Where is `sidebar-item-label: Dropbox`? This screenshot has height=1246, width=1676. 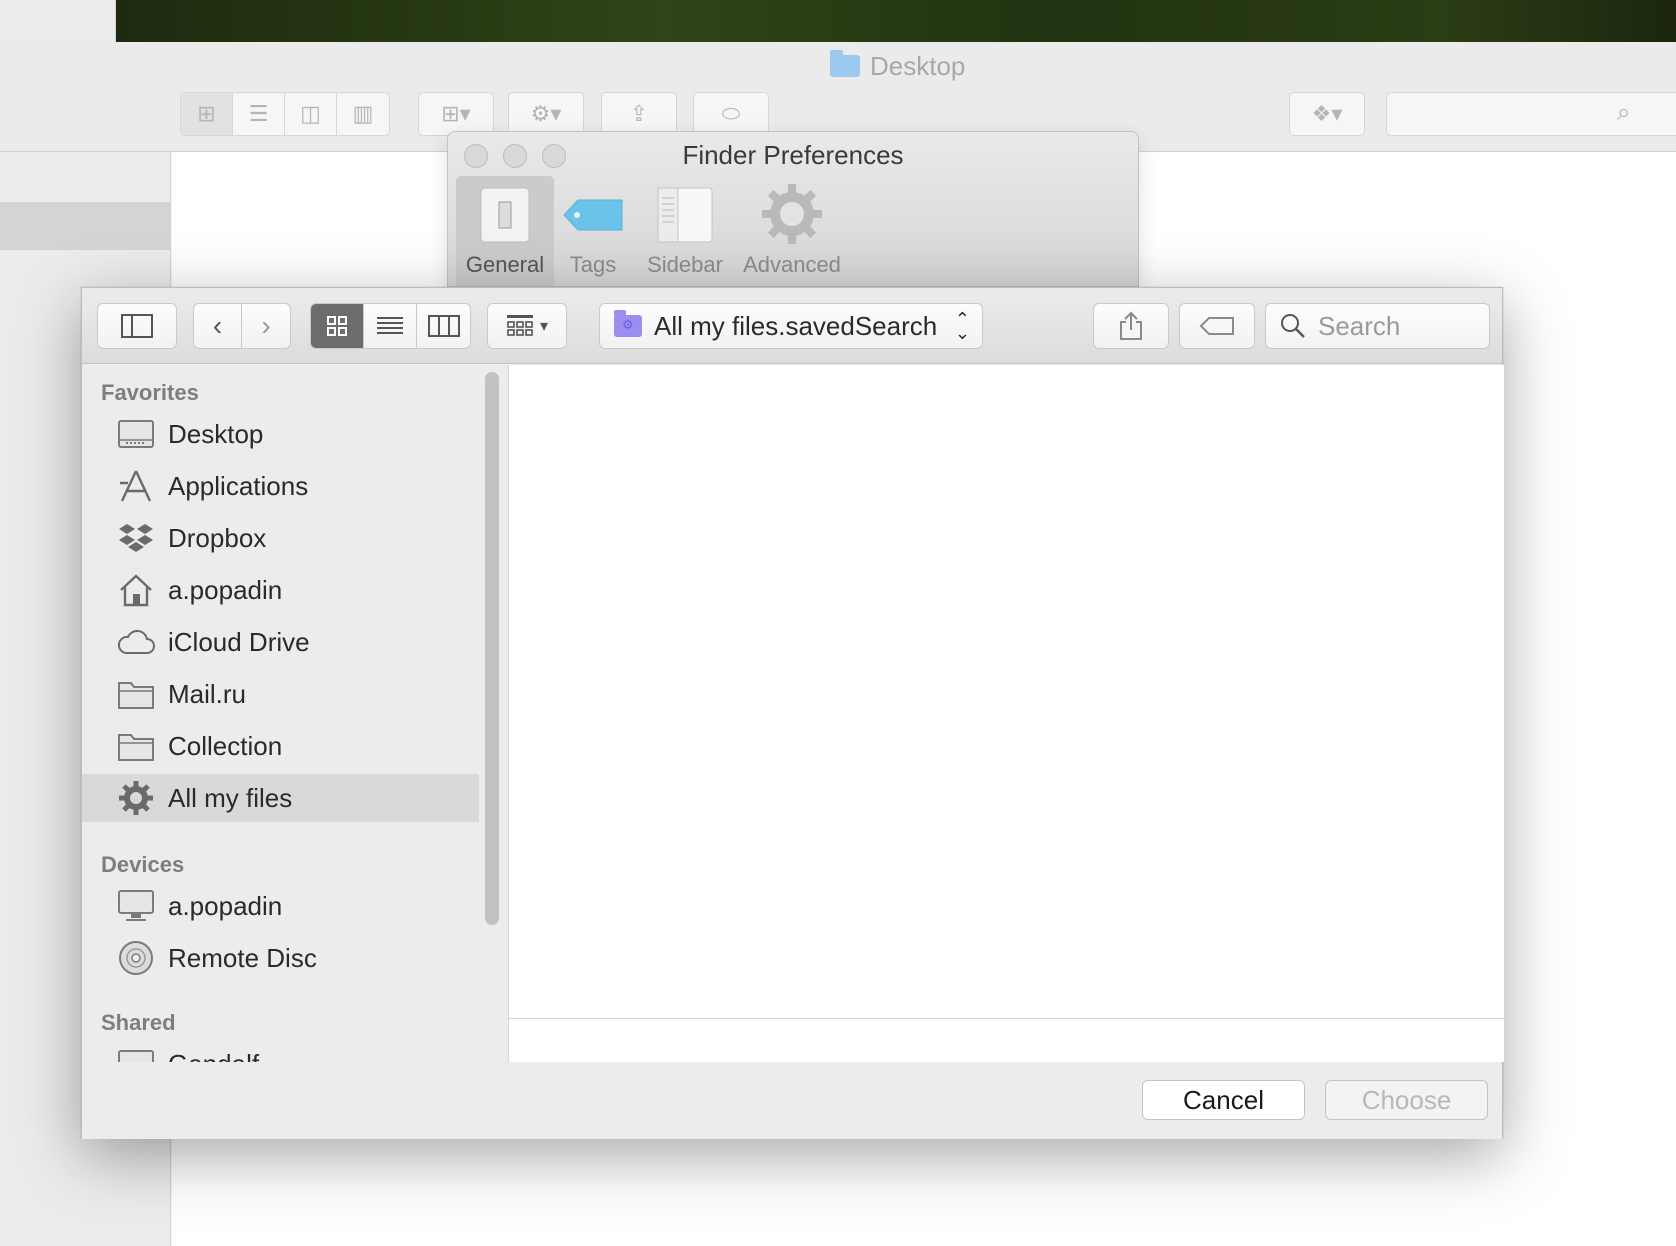 sidebar-item-label: Dropbox is located at coordinates (217, 537).